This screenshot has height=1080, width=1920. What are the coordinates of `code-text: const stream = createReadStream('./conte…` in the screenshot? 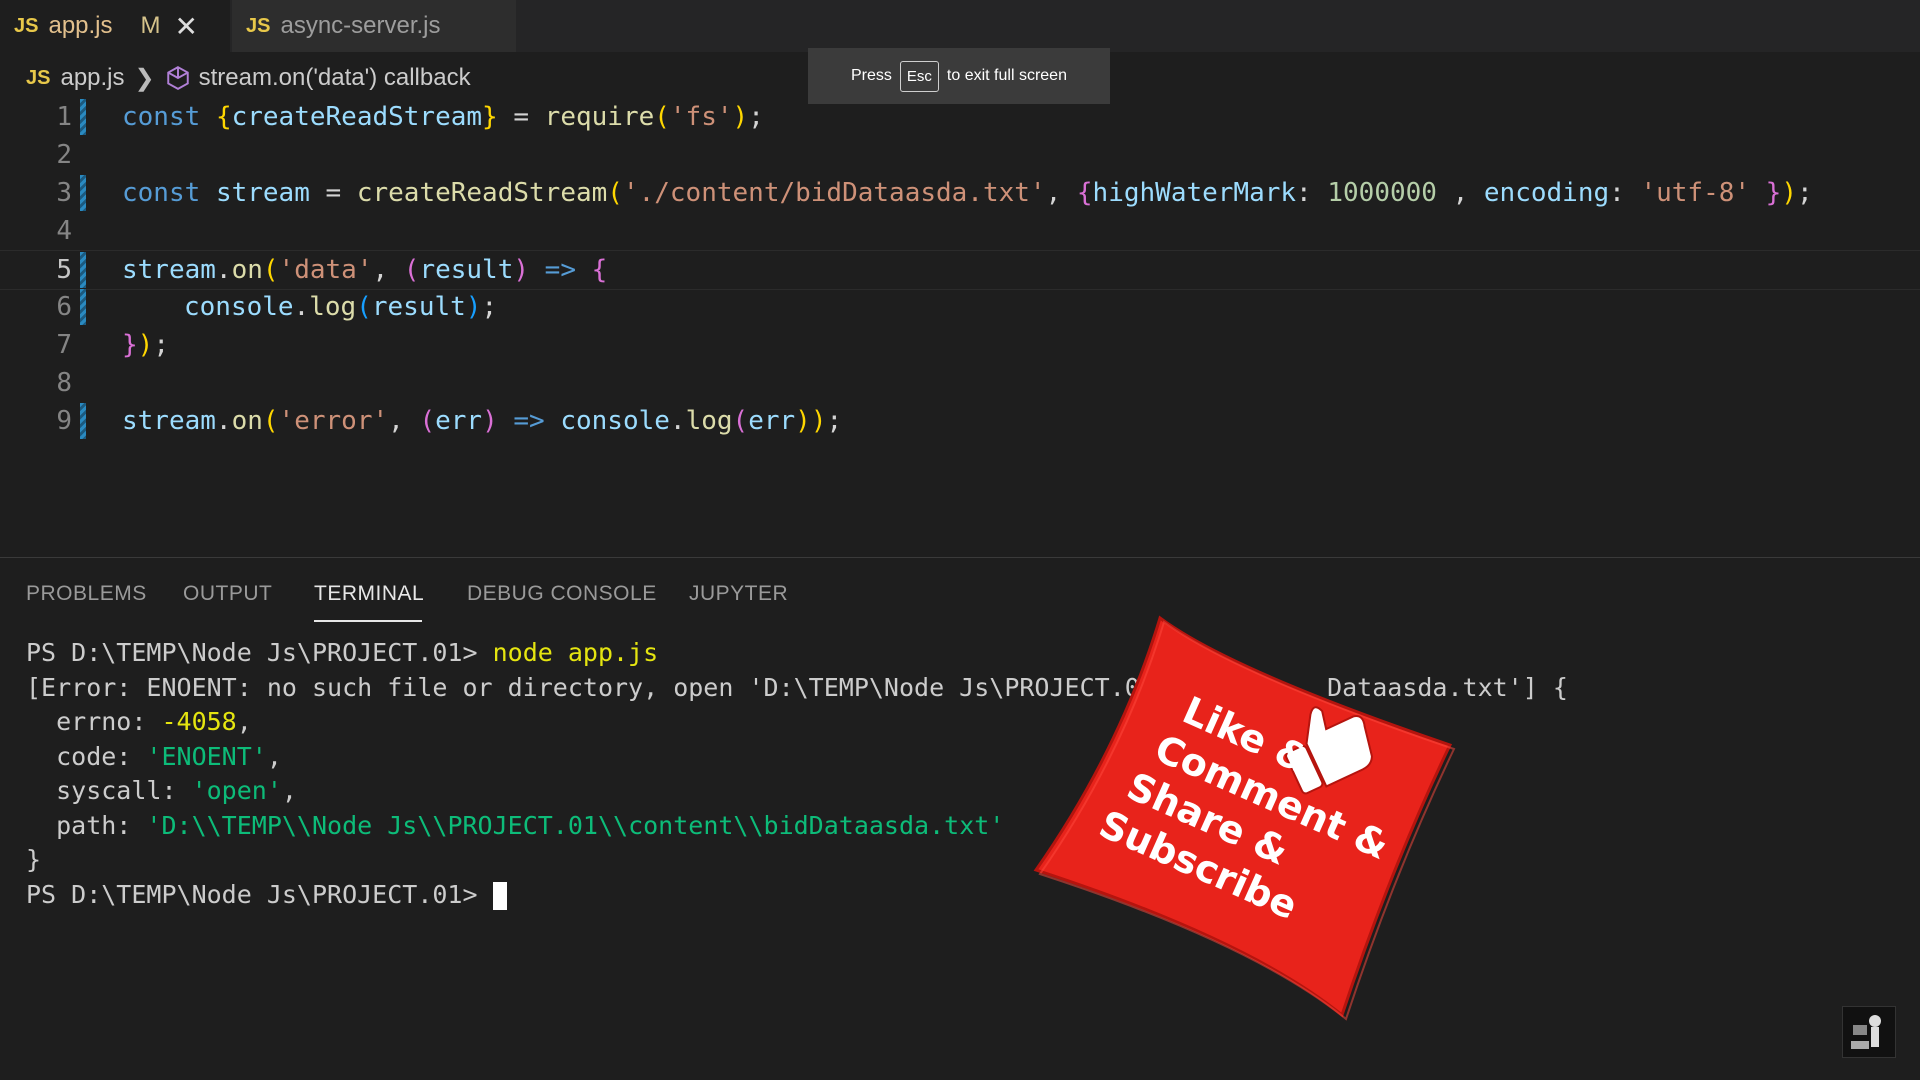 It's located at (967, 193).